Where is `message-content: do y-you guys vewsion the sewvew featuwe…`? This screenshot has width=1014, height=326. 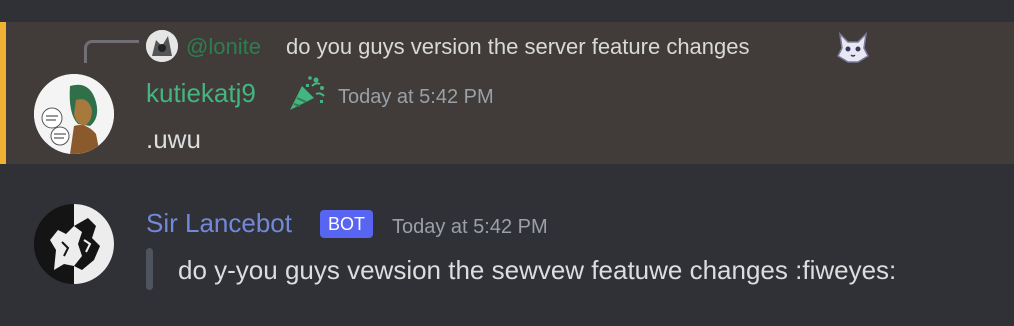
message-content: do y-you guys vewsion the sewvew featuwe… is located at coordinates (537, 270).